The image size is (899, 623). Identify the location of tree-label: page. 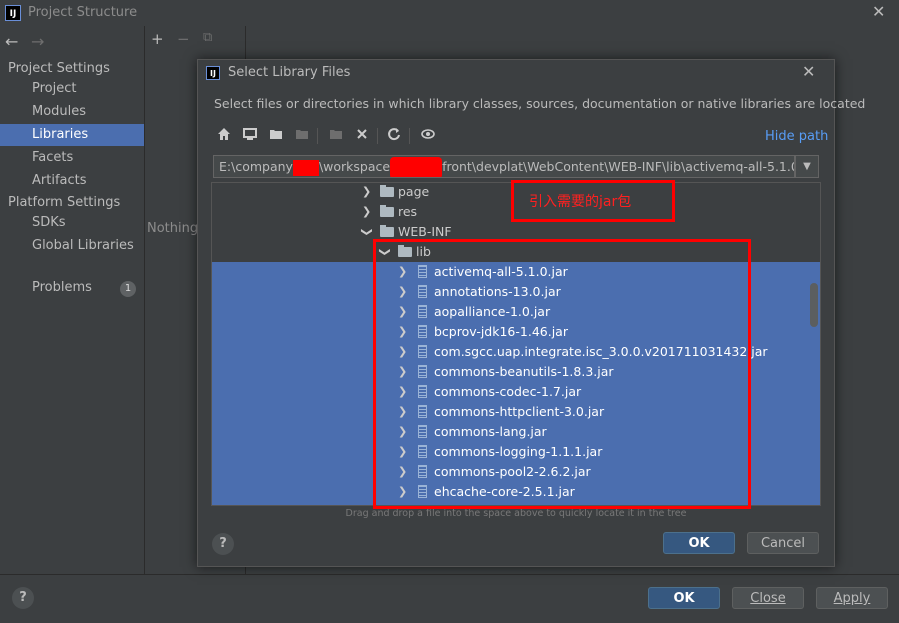
(414, 191).